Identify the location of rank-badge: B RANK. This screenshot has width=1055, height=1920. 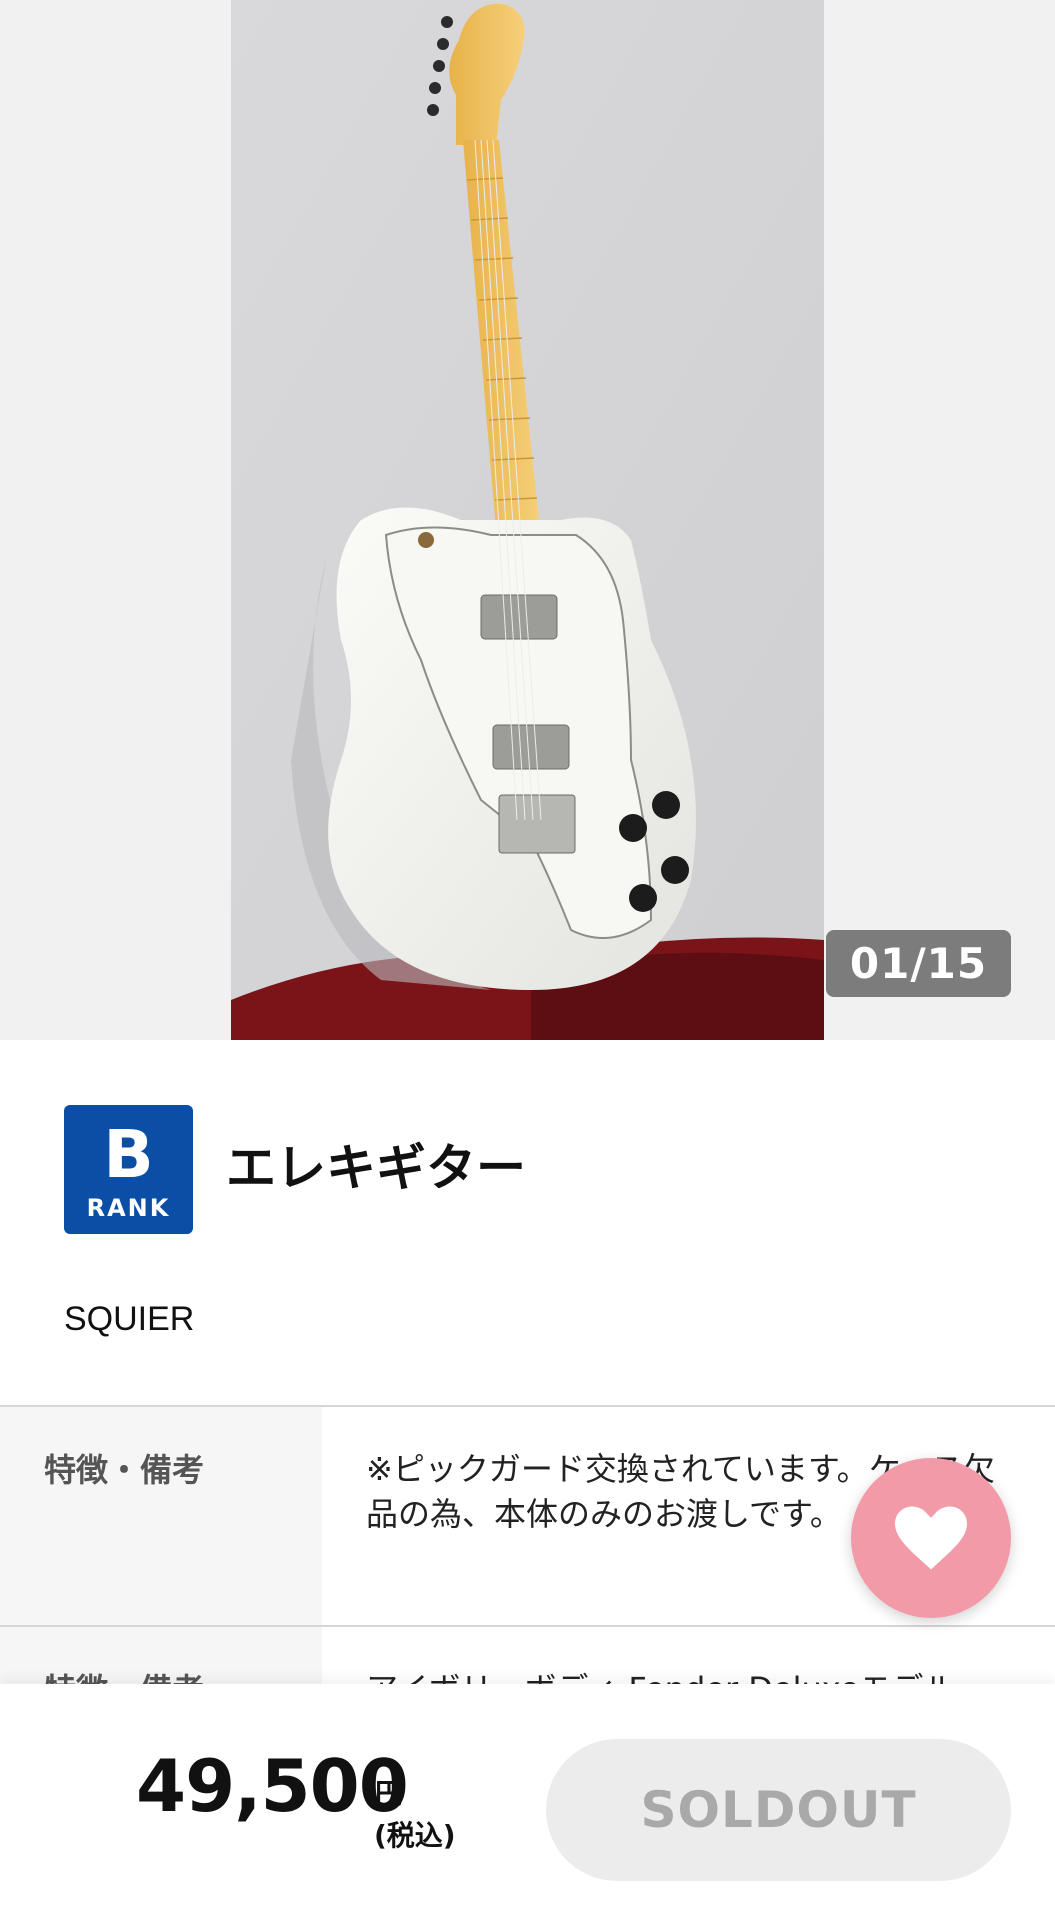
(128, 1169).